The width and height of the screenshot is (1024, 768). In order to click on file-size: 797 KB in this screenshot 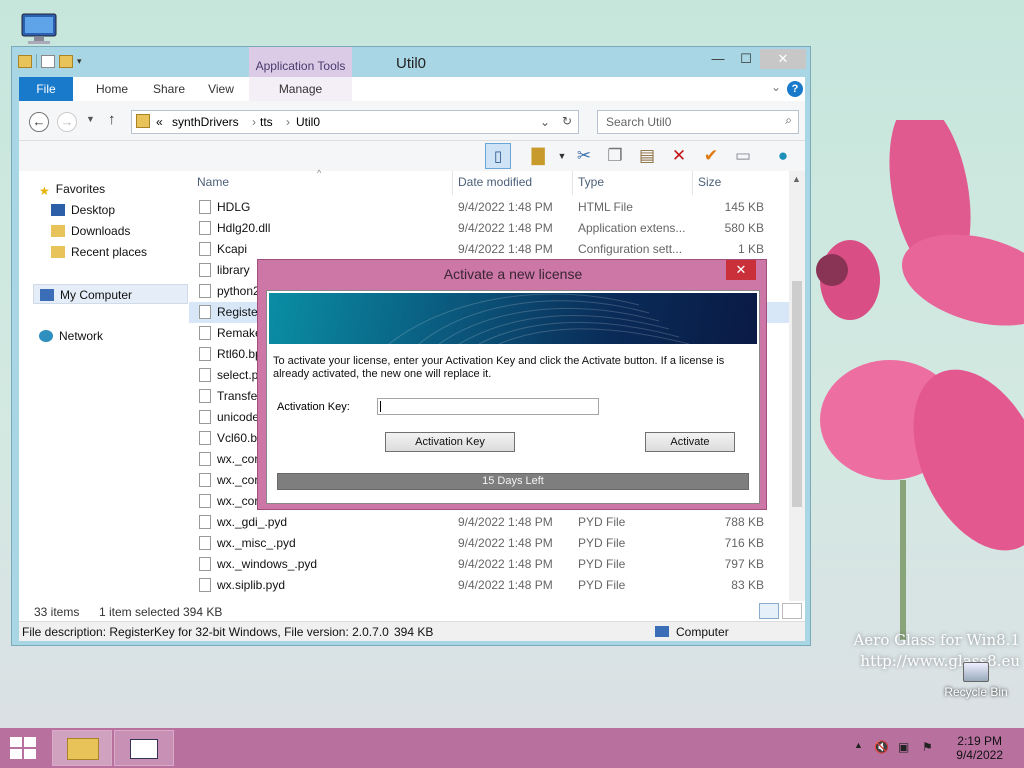, I will do `click(744, 564)`.